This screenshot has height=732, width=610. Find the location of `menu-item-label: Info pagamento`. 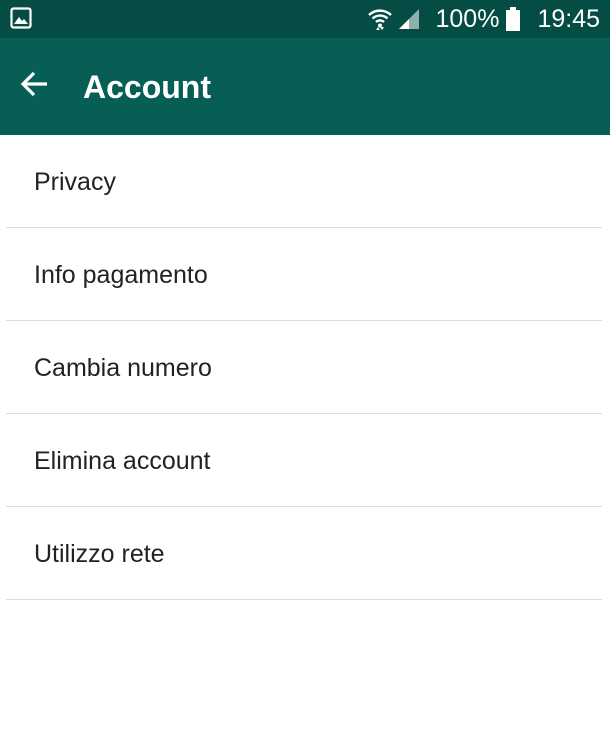

menu-item-label: Info pagamento is located at coordinates (121, 275).